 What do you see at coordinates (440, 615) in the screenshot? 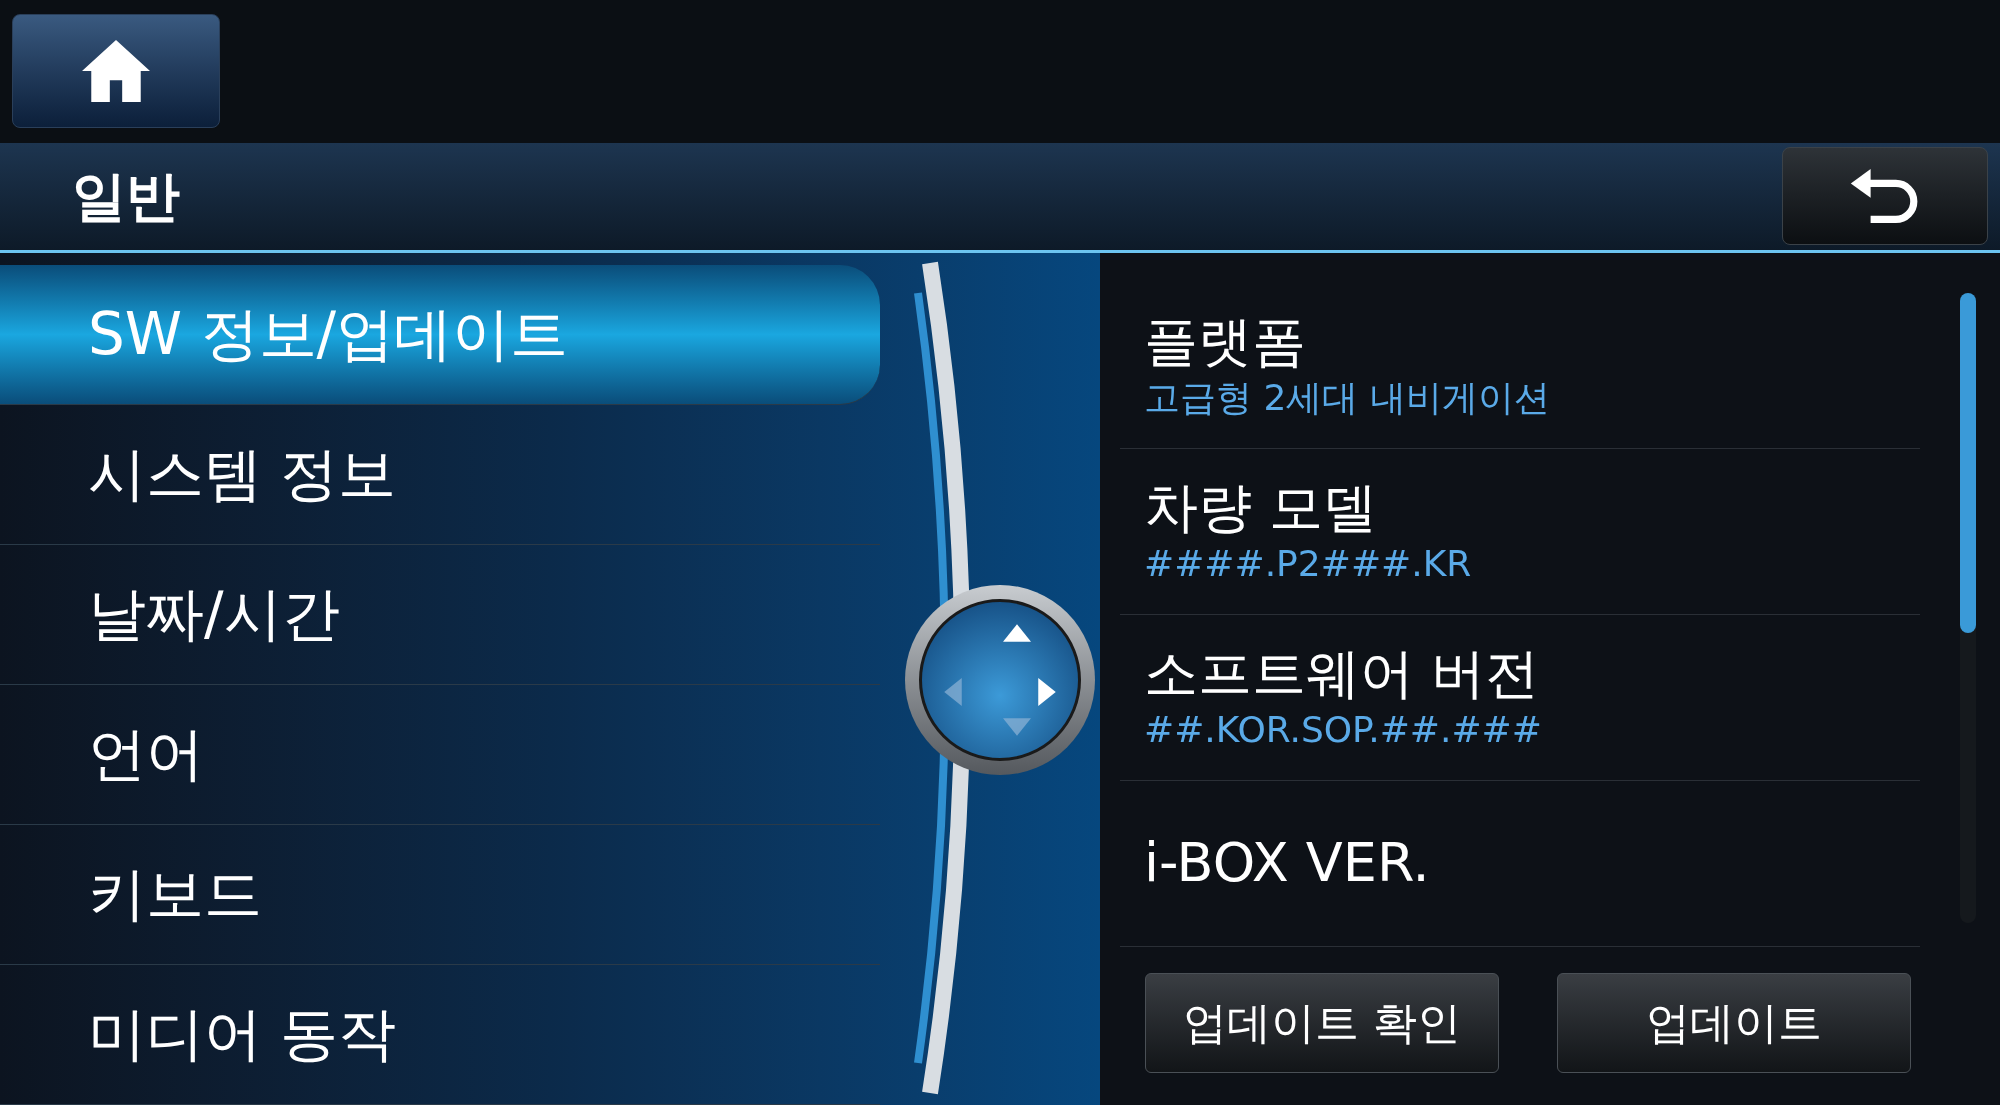
I see `menu-item: 날짜/시간` at bounding box center [440, 615].